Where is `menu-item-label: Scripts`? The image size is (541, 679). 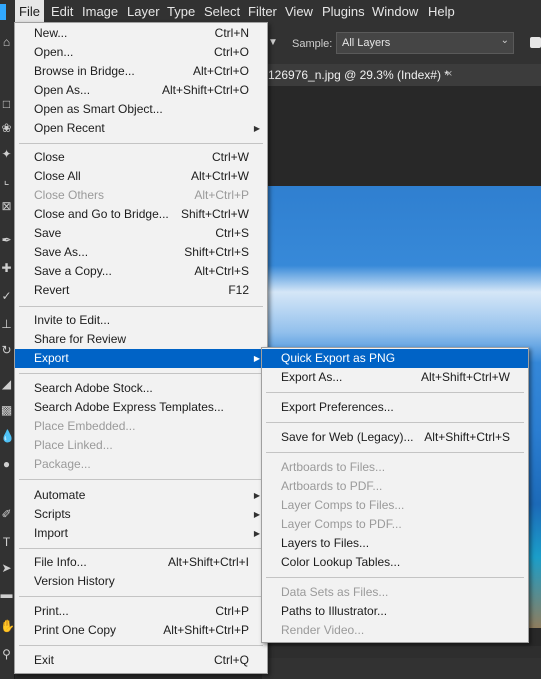 menu-item-label: Scripts is located at coordinates (52, 514).